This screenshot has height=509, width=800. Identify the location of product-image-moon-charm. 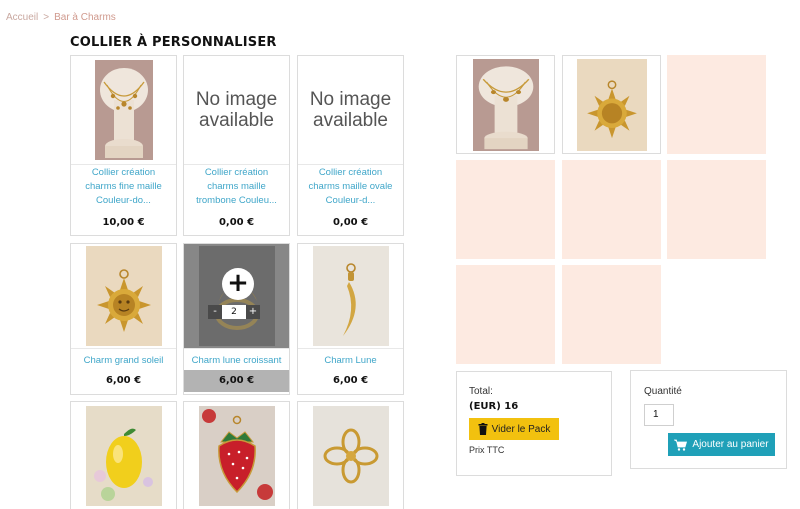
(350, 296).